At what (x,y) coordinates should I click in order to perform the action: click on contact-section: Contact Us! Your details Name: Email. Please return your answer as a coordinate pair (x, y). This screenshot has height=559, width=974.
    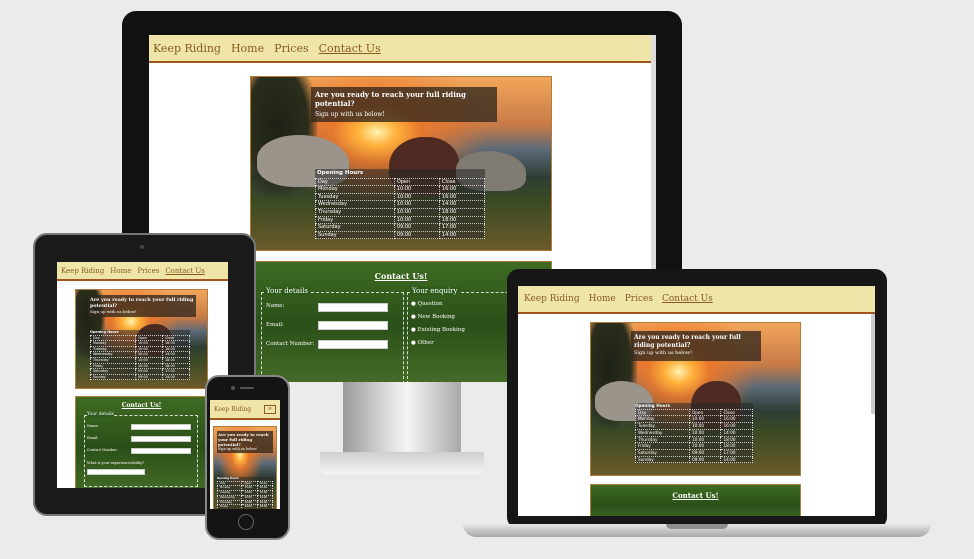
    Looking at the image, I should click on (141, 442).